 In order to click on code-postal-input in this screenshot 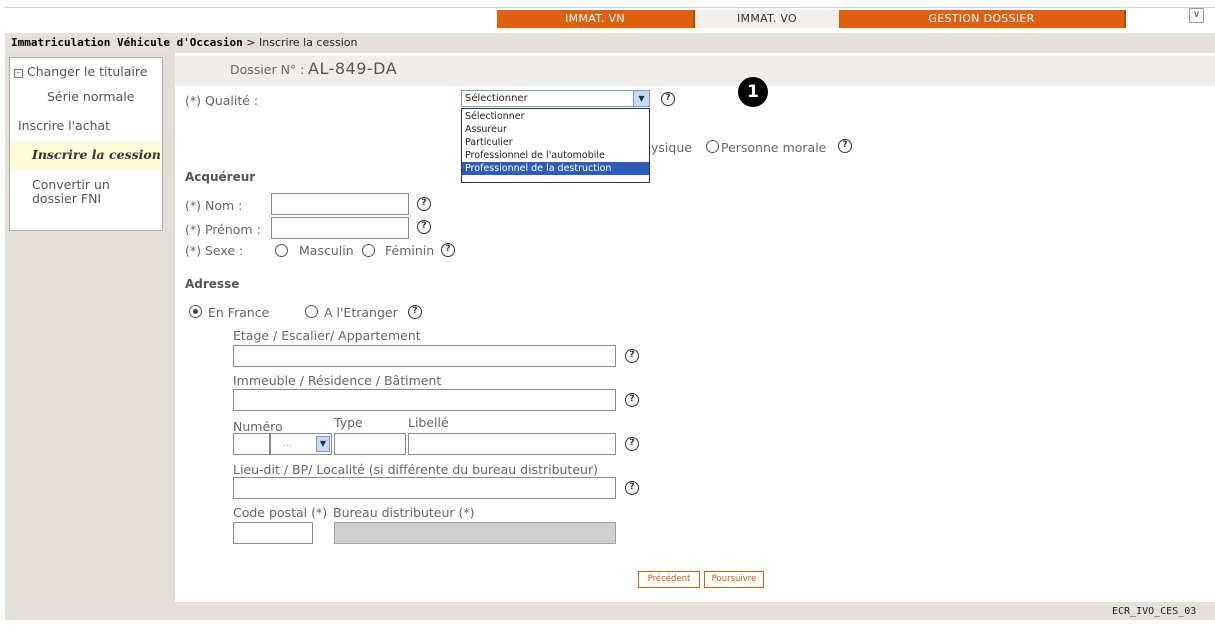, I will do `click(273, 533)`.